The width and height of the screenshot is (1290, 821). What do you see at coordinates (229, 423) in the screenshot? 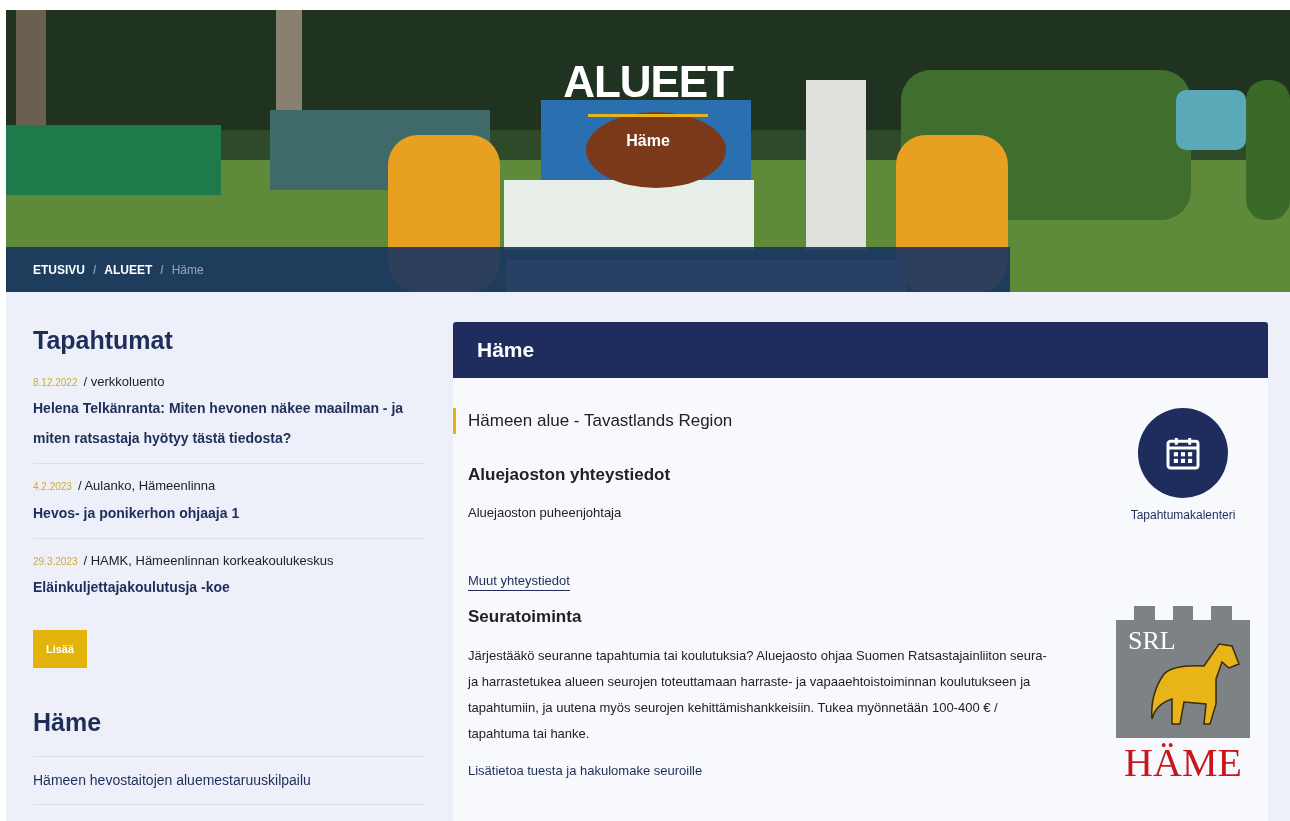
I see `event-title-link: Helena Telkänranta: Miten hevonen näkee maailman - ja miten ratsastaja hyötyy tästä tiedosta?` at bounding box center [229, 423].